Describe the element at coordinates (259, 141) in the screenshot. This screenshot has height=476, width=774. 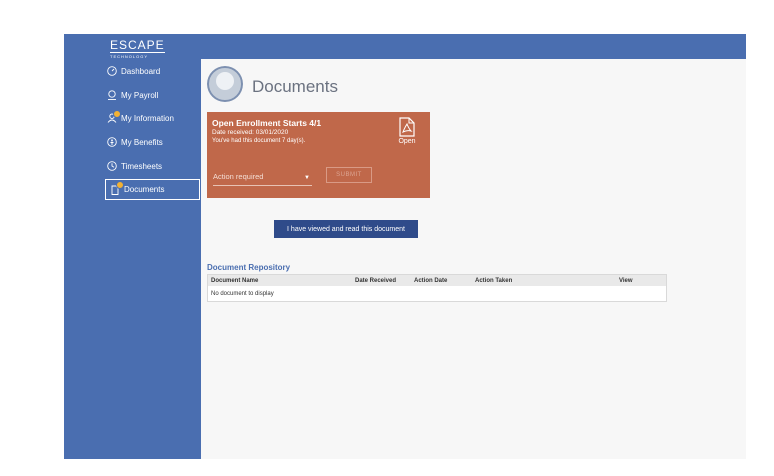
I see `days-held-text: You've had this document 7 day(s).` at that location.